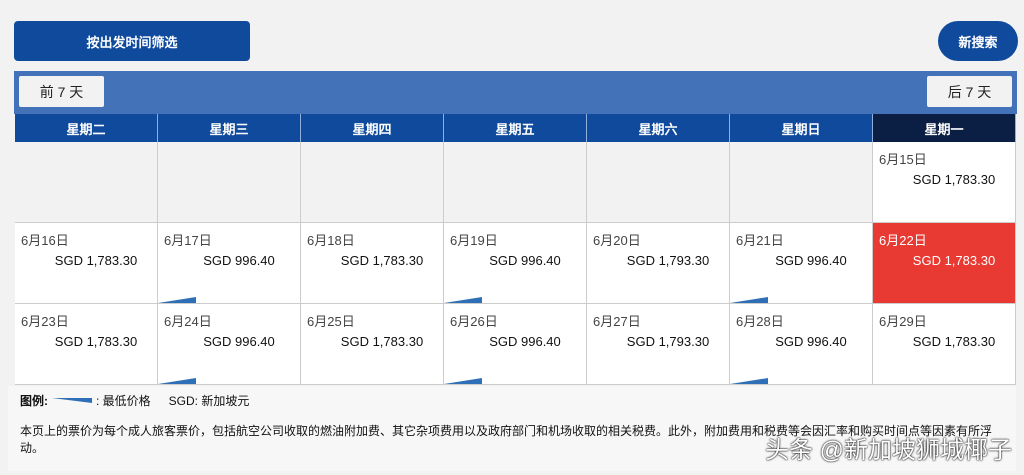 The image size is (1024, 475). Describe the element at coordinates (123, 401) in the screenshot. I see `legend-lowest: : 最低价格` at that location.